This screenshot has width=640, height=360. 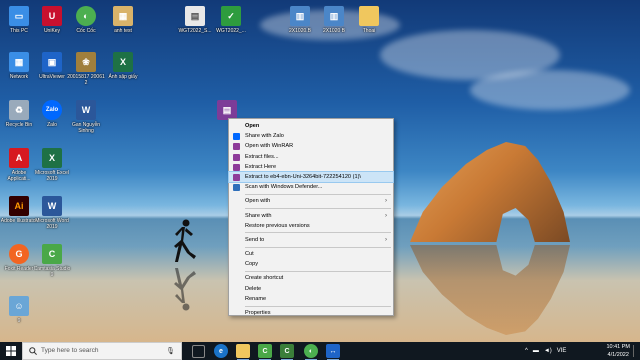 I want to click on desktop-icon-excel: X Microsoft Excel 2019, so click(x=52, y=165).